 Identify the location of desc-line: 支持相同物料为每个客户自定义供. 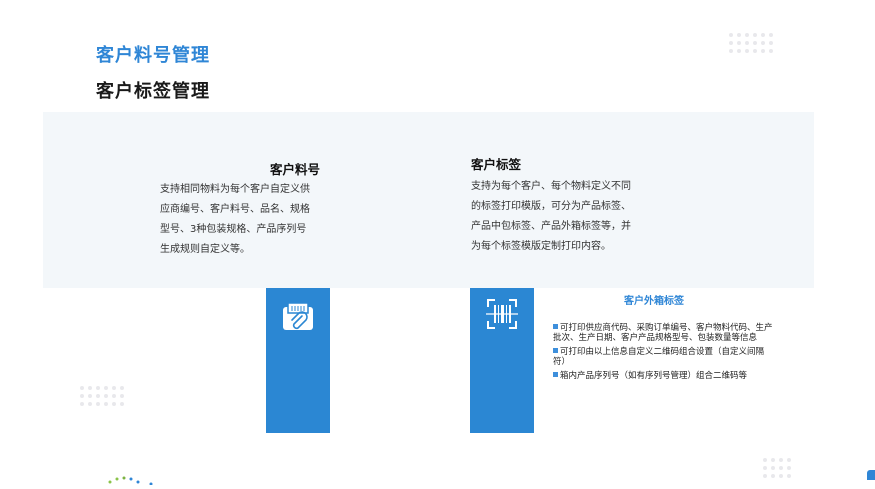
(235, 189).